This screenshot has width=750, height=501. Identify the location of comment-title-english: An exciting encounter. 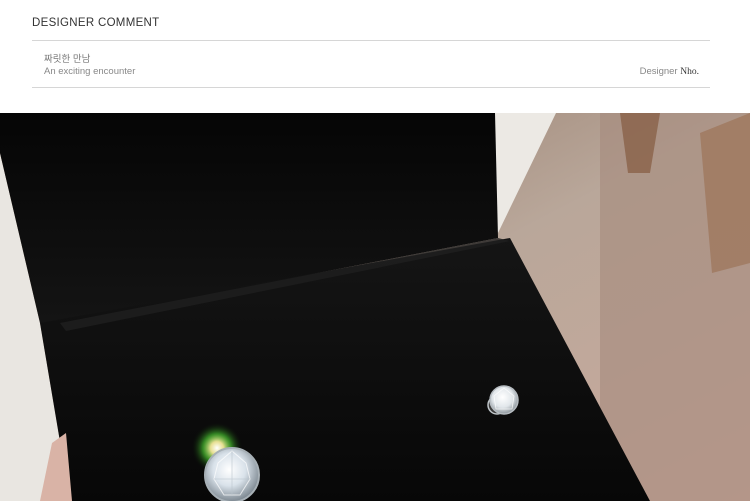
(90, 71).